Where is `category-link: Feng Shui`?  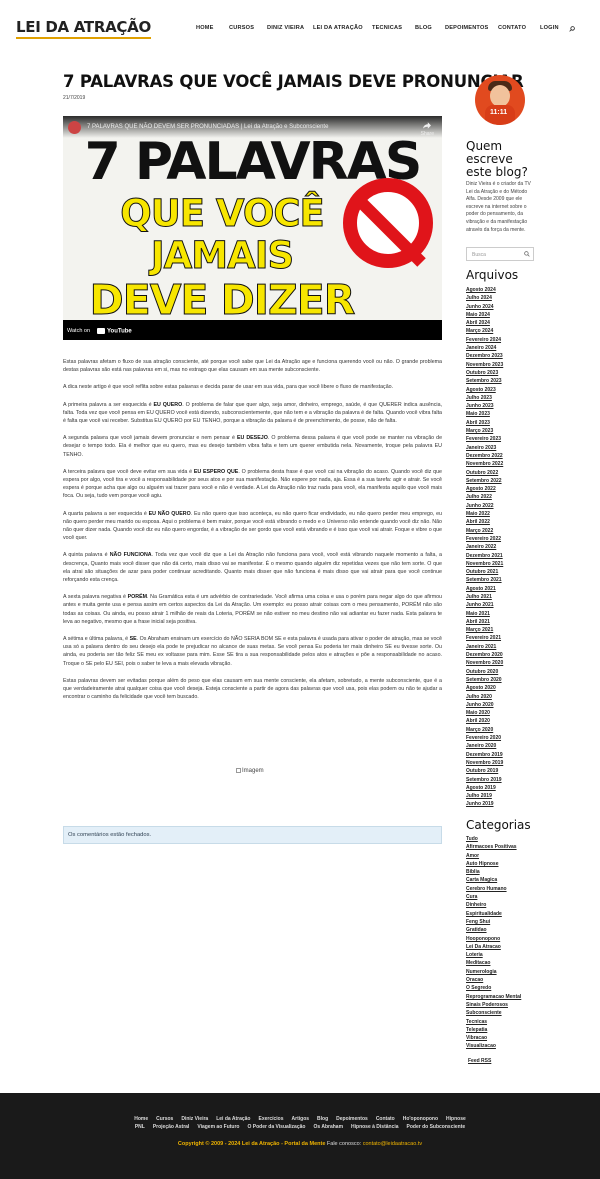 category-link: Feng Shui is located at coordinates (493, 922).